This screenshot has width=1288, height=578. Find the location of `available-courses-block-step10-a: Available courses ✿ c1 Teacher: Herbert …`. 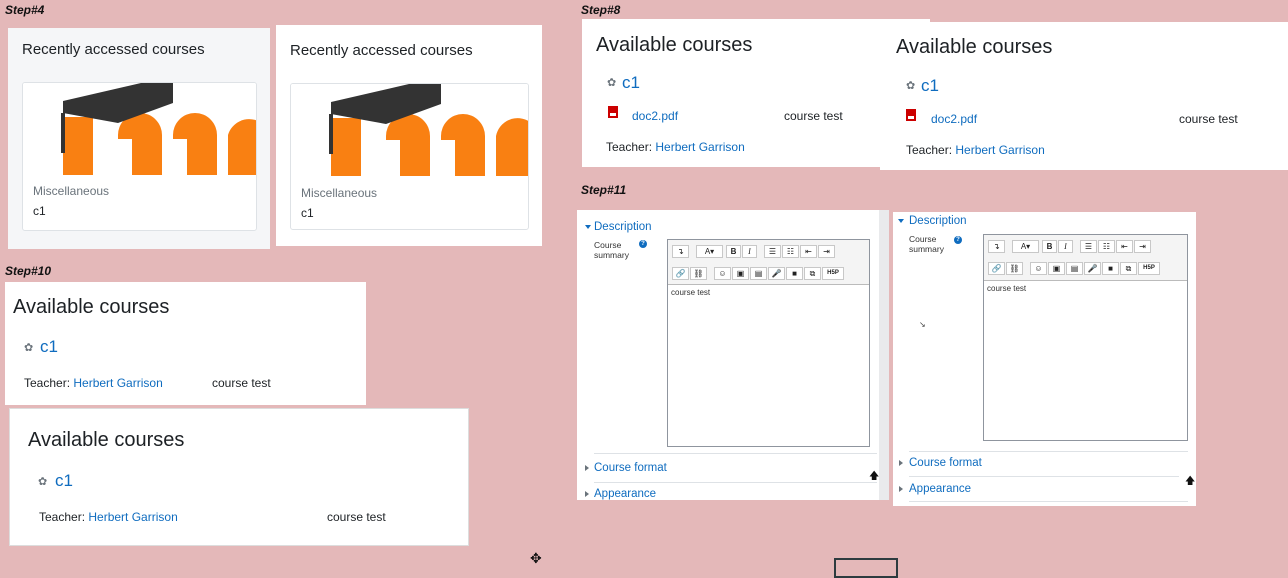

available-courses-block-step10-a: Available courses ✿ c1 Teacher: Herbert … is located at coordinates (185, 343).